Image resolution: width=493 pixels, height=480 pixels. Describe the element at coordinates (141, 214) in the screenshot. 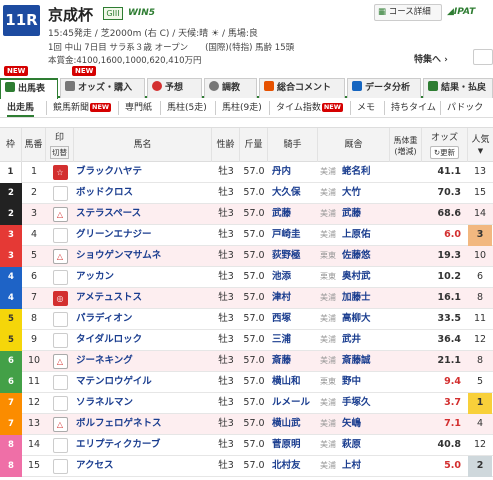

I see `horse-name-link: ステラスペース` at that location.